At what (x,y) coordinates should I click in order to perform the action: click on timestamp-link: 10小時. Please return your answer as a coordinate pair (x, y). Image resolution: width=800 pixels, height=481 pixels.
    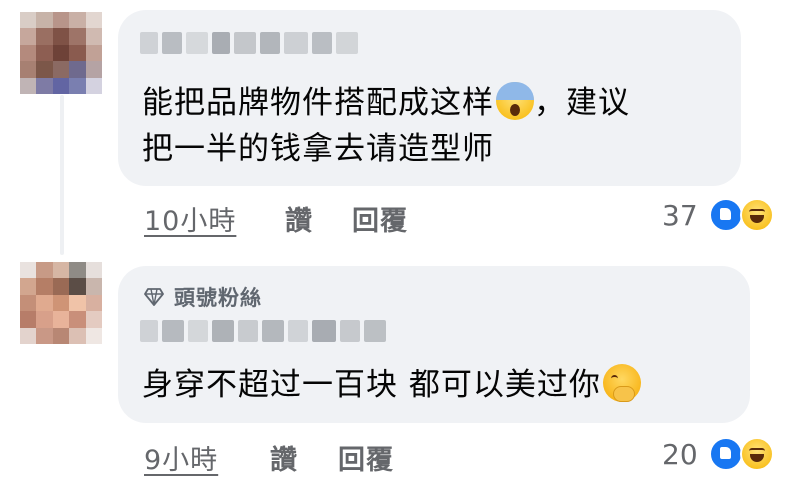
    Looking at the image, I should click on (190, 218).